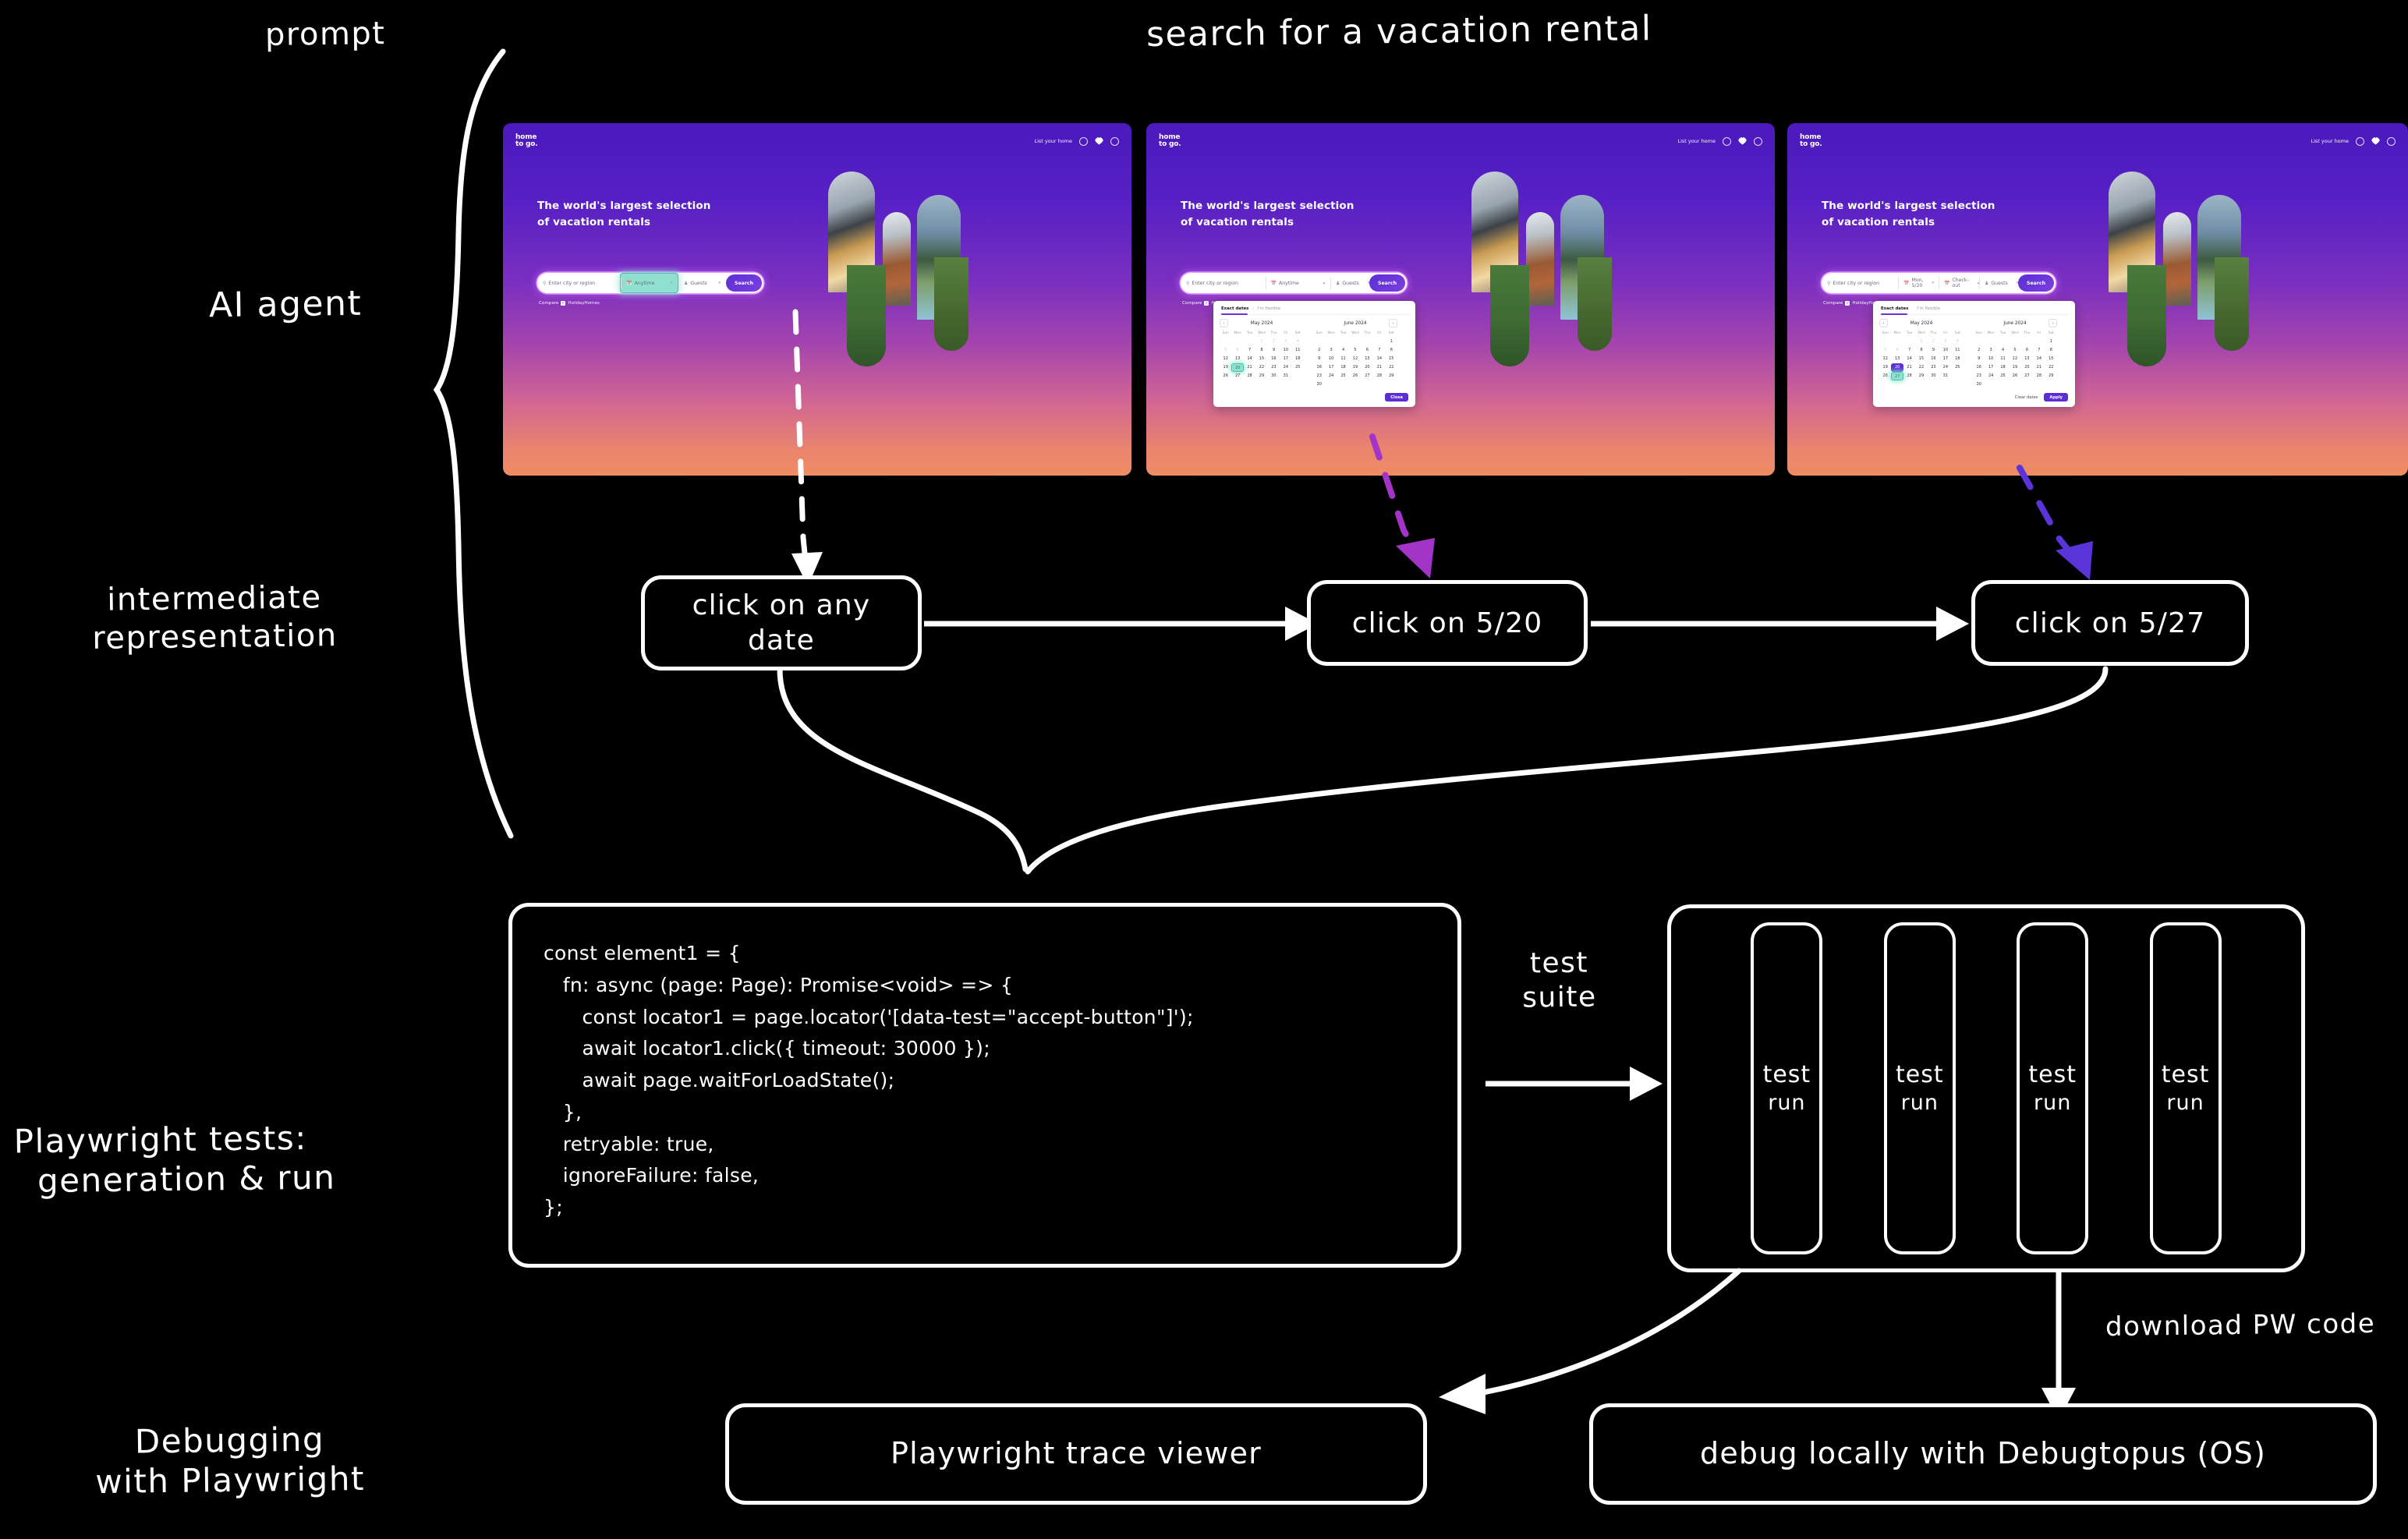 Image resolution: width=2408 pixels, height=1539 pixels. What do you see at coordinates (1847, 303) in the screenshot?
I see `compare-checkbox: ✓` at bounding box center [1847, 303].